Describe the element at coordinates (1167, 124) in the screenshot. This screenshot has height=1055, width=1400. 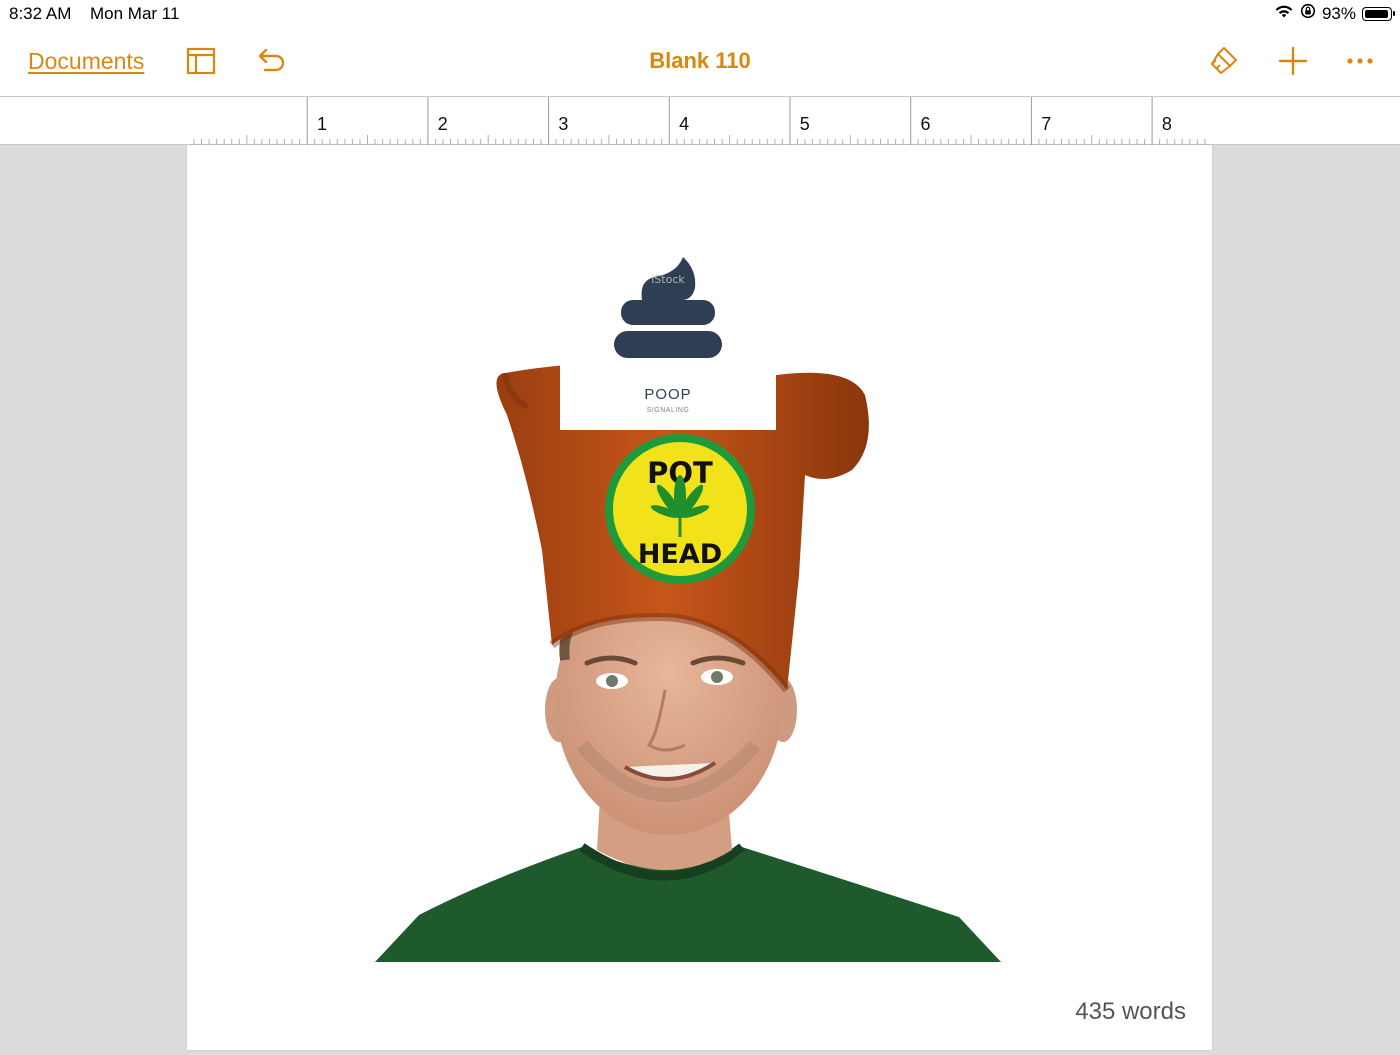
I see `ruler-label: 8` at that location.